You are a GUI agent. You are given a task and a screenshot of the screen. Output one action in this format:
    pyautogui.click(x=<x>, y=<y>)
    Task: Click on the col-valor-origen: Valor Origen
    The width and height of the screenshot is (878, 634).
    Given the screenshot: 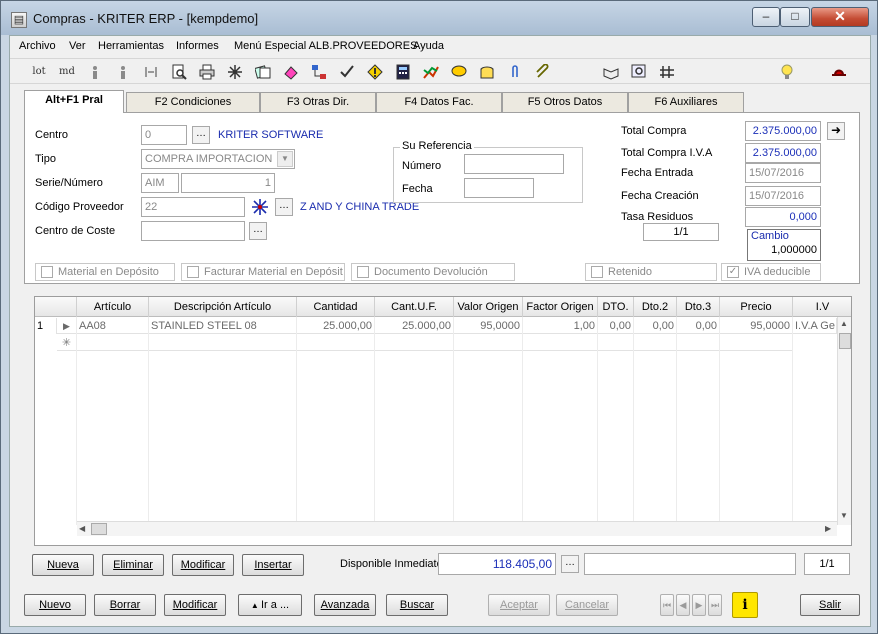 What is the action you would take?
    pyautogui.click(x=488, y=307)
    